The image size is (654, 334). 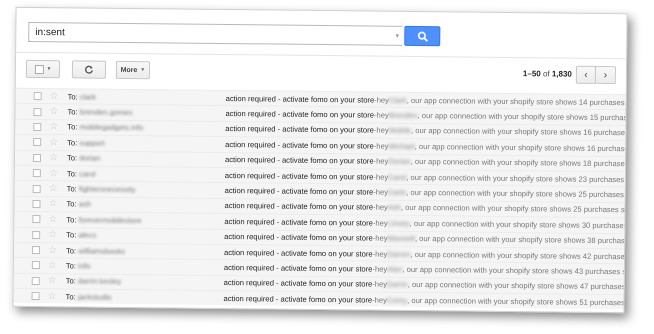 I want to click on recipient-cell: To: mobilegadgets.info, so click(x=145, y=128).